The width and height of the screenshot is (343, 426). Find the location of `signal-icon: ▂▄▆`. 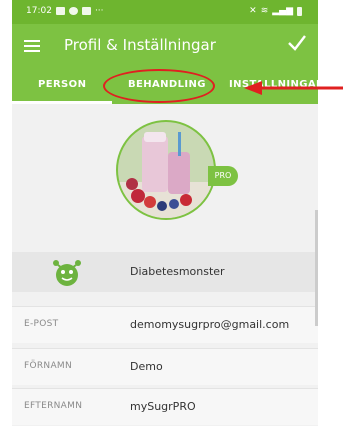

signal-icon: ▂▄▆ is located at coordinates (282, 11).